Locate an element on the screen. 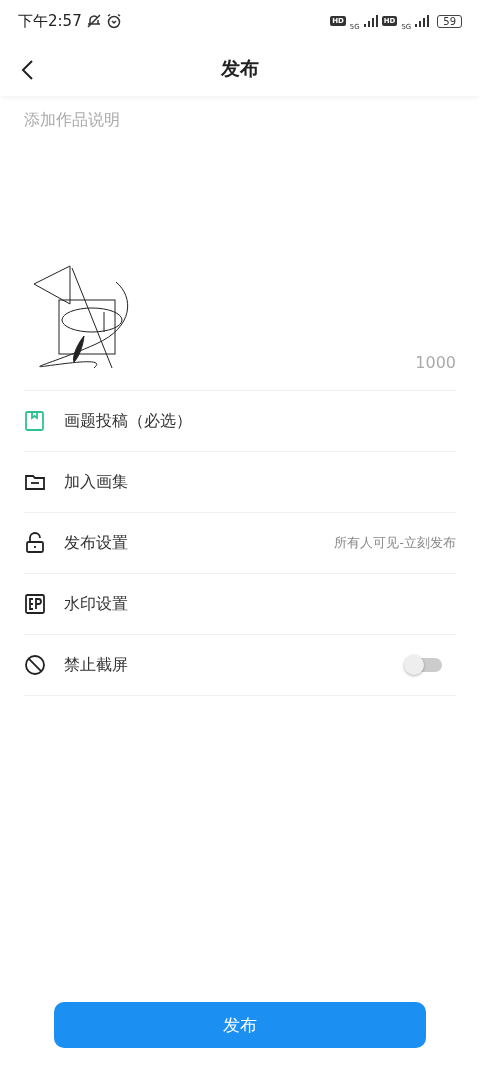 The image size is (480, 1067). setting-label: 画题投稿（必选） is located at coordinates (260, 421).